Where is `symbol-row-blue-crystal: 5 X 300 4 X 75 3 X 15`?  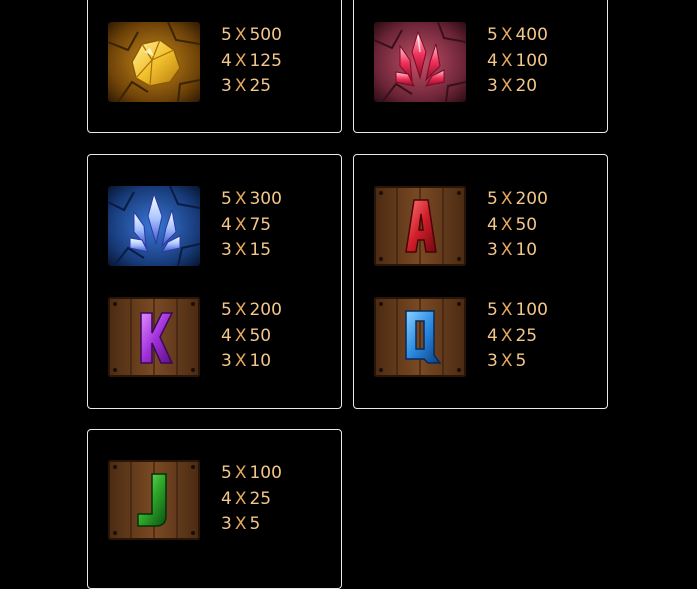 symbol-row-blue-crystal: 5 X 300 4 X 75 3 X 15 is located at coordinates (214, 228).